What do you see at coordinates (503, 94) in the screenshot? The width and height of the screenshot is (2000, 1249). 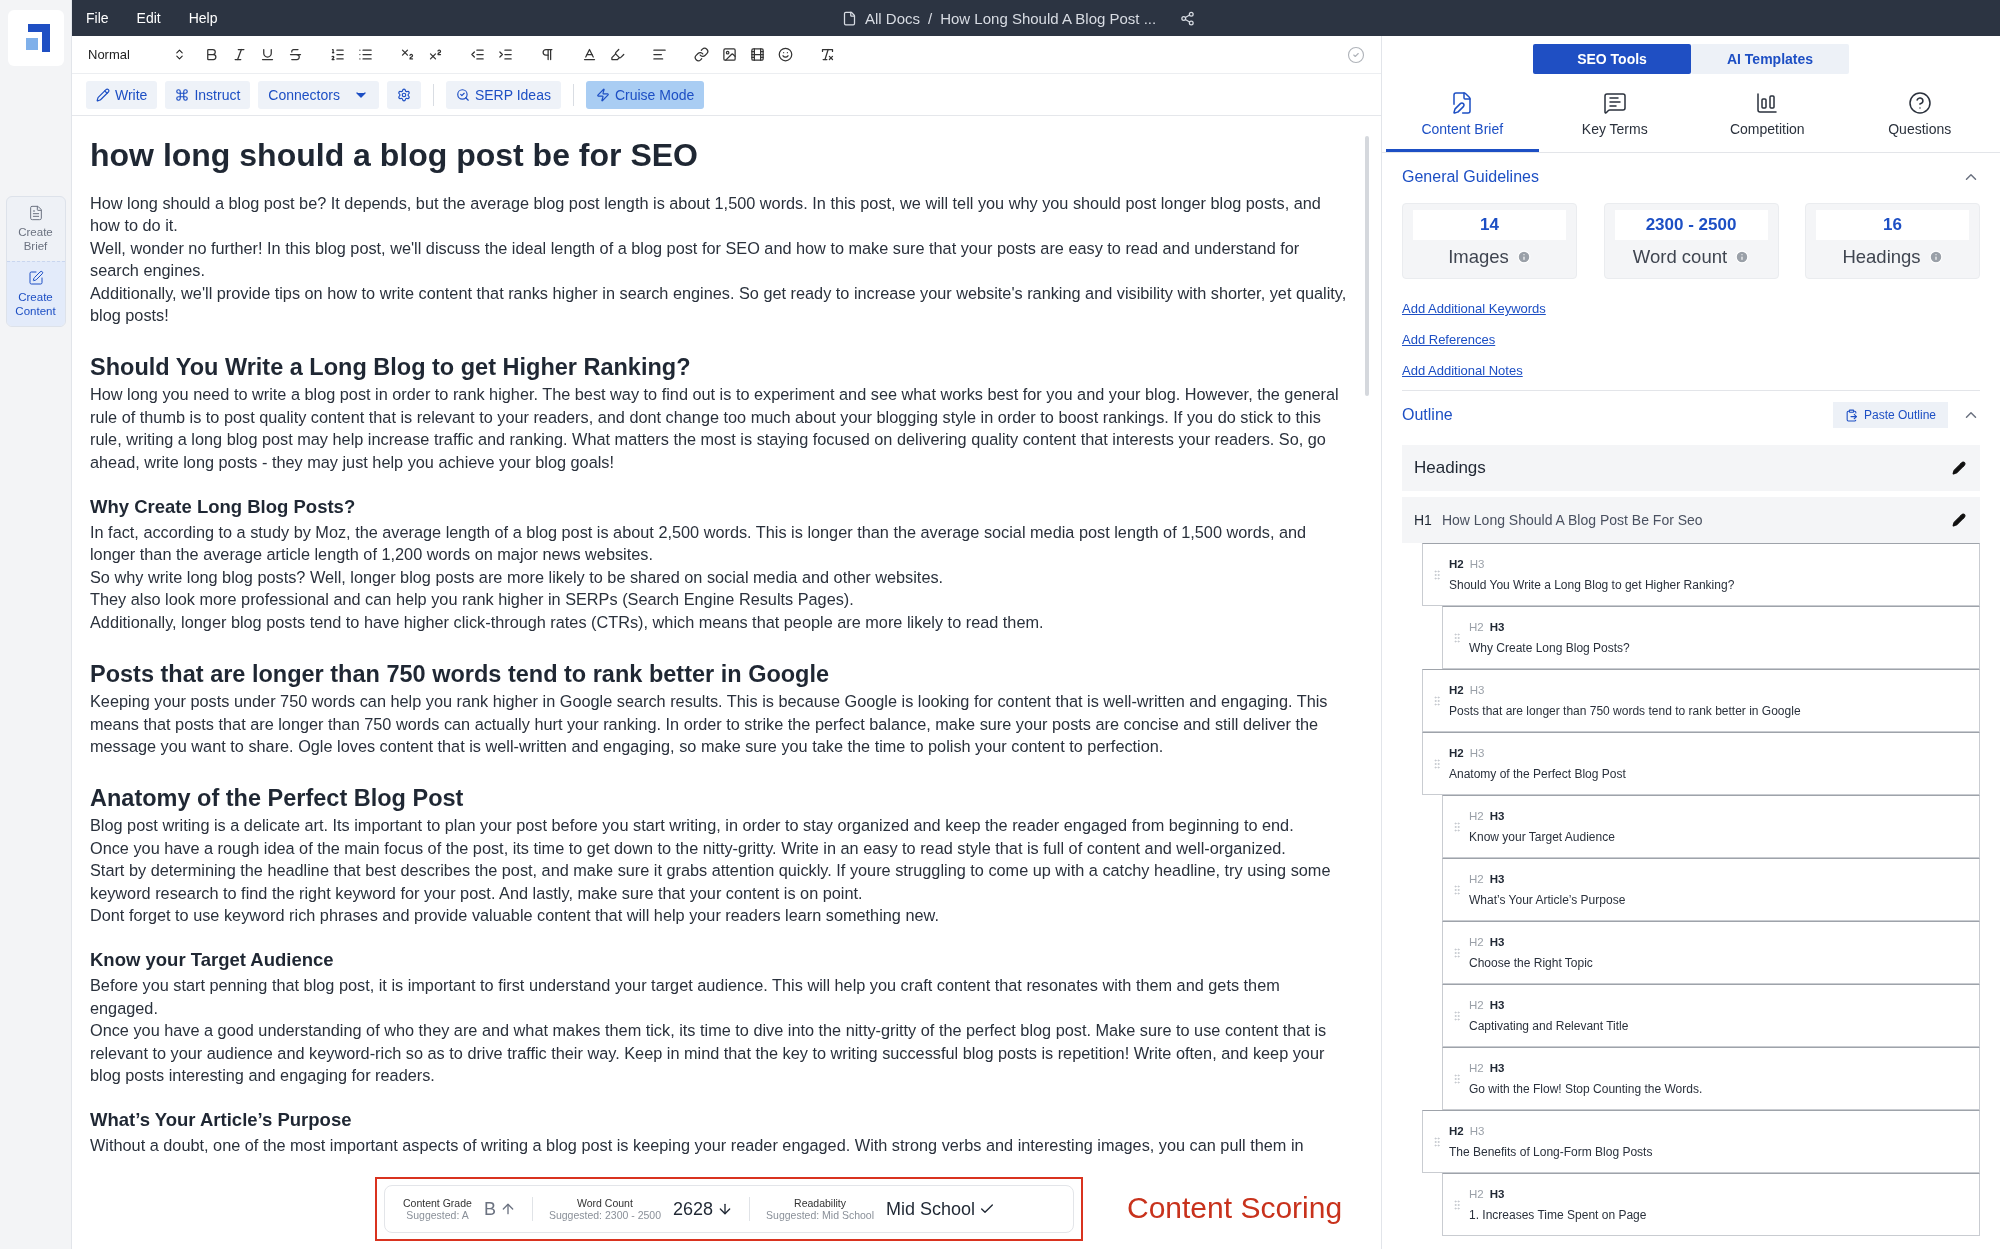 I see `toolbar-button: SERP Ideas` at bounding box center [503, 94].